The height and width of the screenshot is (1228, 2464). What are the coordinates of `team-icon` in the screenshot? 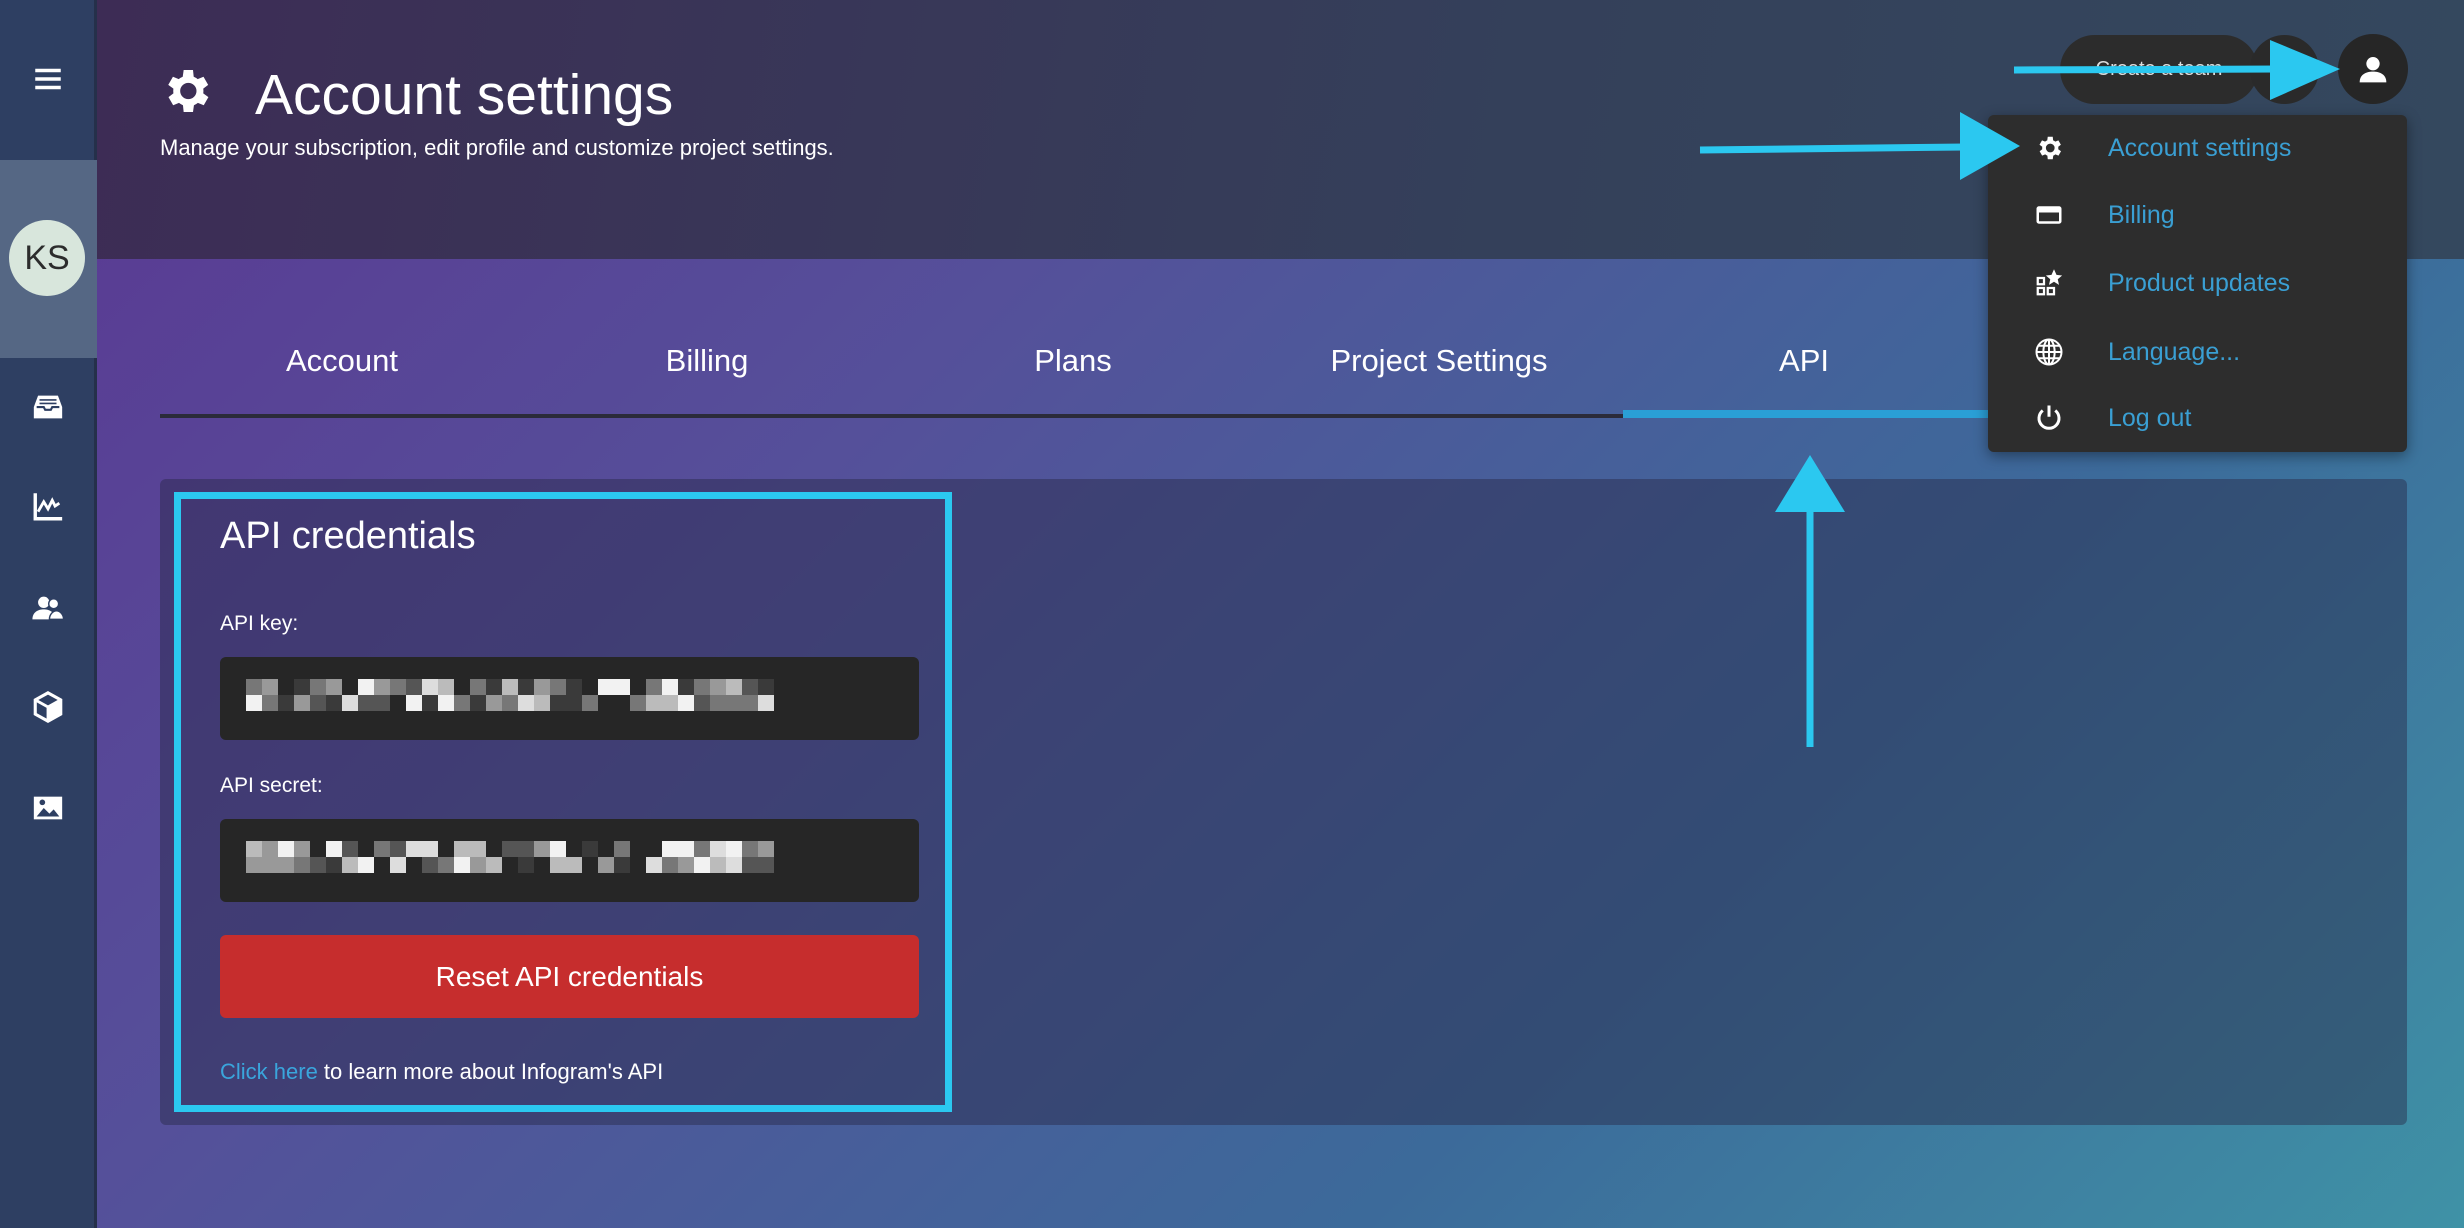 It's located at (48, 608).